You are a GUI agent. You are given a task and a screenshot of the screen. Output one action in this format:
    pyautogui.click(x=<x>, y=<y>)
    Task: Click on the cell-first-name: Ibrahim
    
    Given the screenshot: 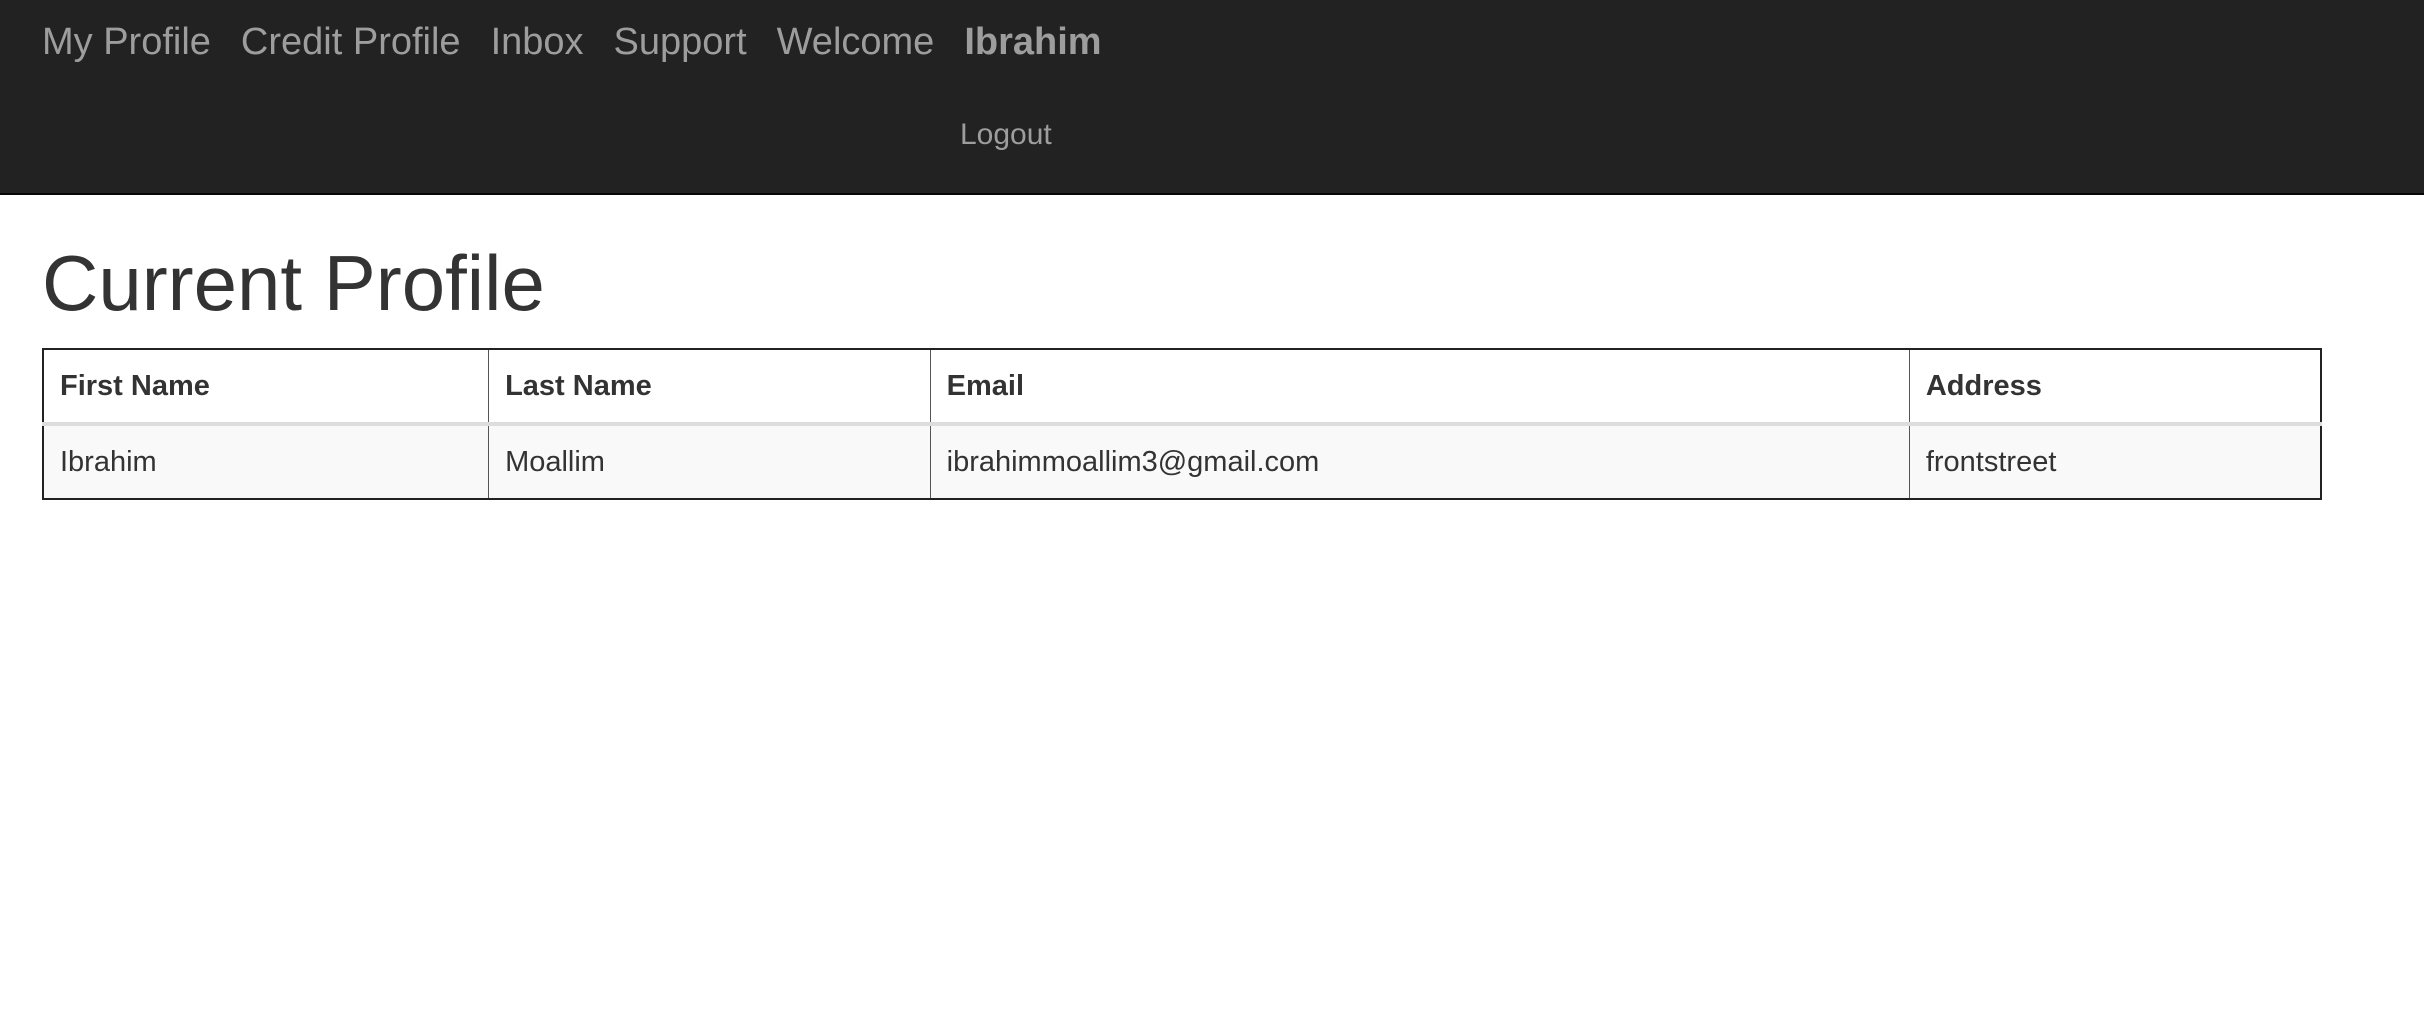 What is the action you would take?
    pyautogui.click(x=266, y=461)
    